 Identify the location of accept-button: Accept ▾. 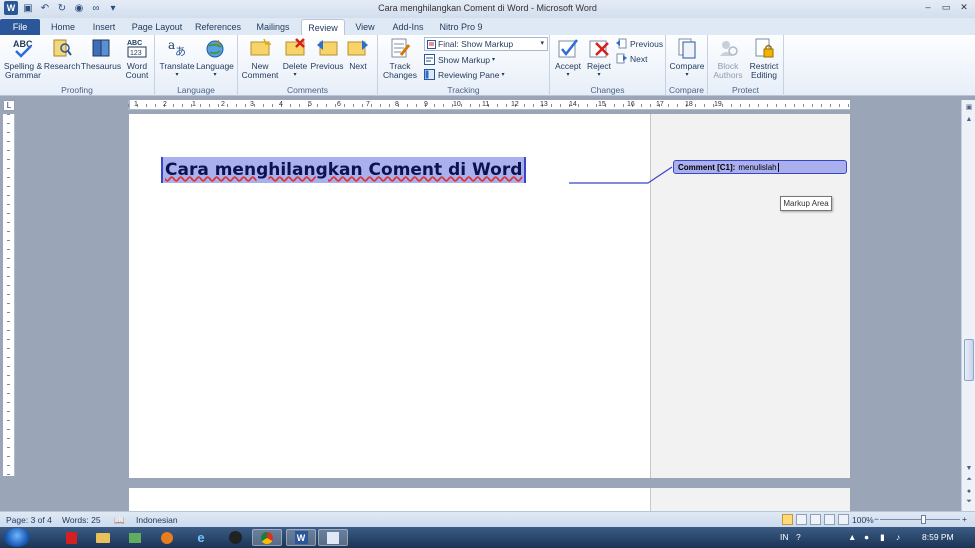
(568, 58).